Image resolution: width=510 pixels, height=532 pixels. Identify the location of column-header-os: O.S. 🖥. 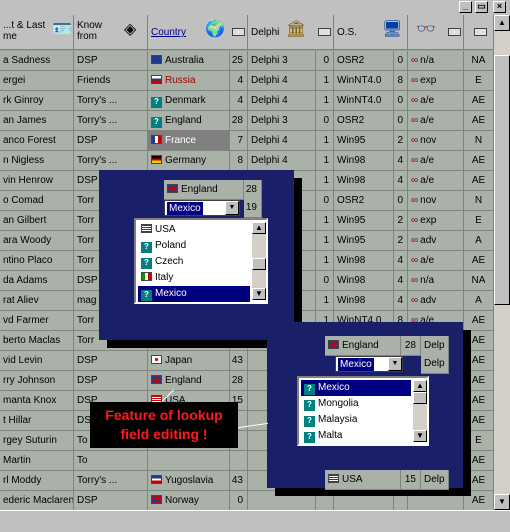
(371, 32).